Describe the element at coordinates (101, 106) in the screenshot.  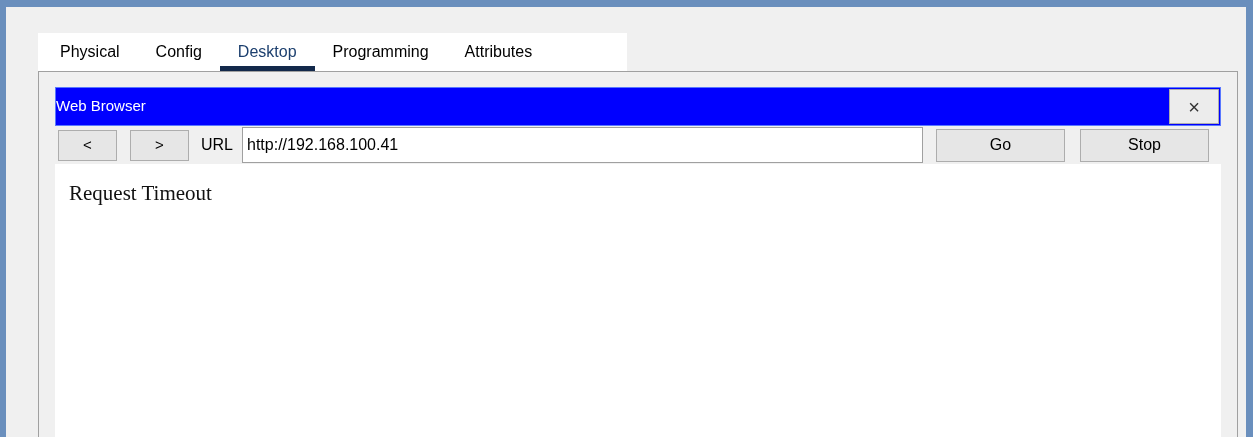
I see `window-title: Web Browser` at that location.